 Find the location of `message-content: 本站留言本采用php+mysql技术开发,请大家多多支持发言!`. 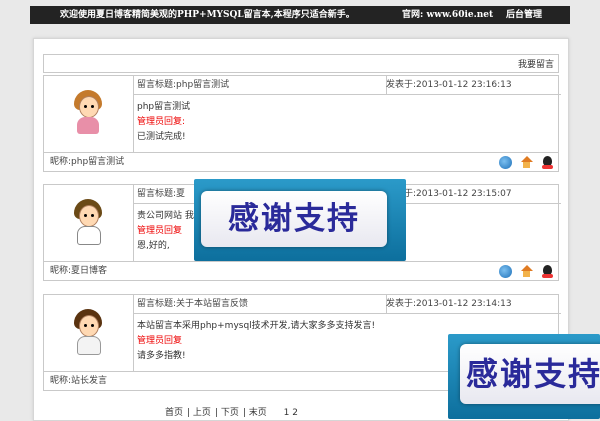

message-content: 本站留言本采用php+mysql技术开发,请大家多多支持发言! is located at coordinates (256, 326).